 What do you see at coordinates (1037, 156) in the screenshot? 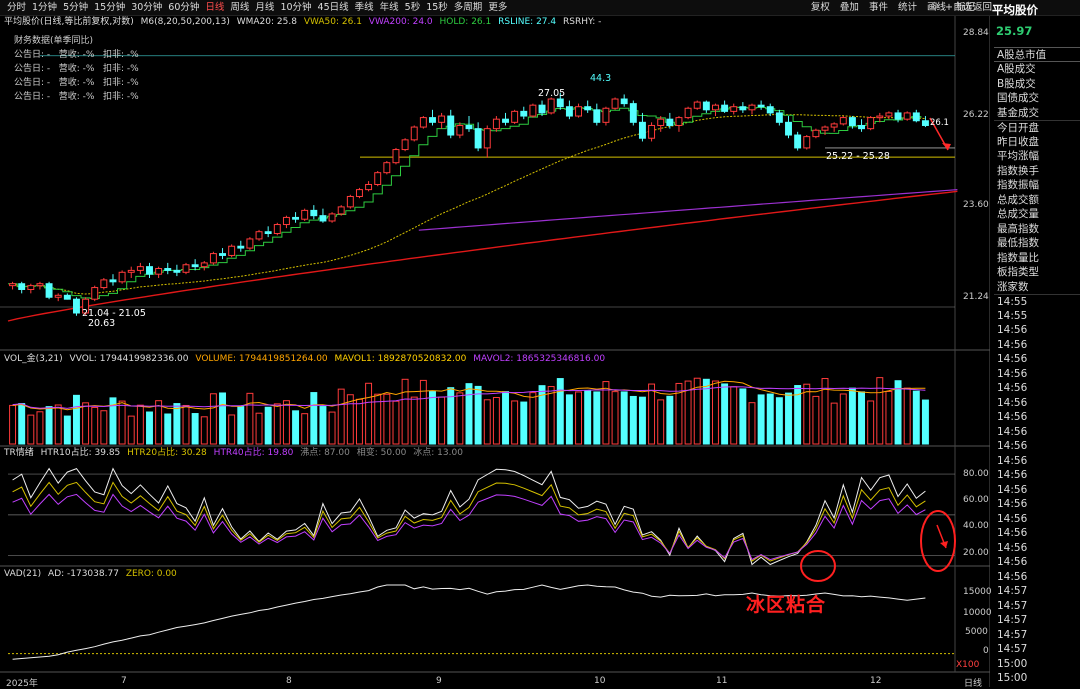
I see `info-item: 平均涨幅` at bounding box center [1037, 156].